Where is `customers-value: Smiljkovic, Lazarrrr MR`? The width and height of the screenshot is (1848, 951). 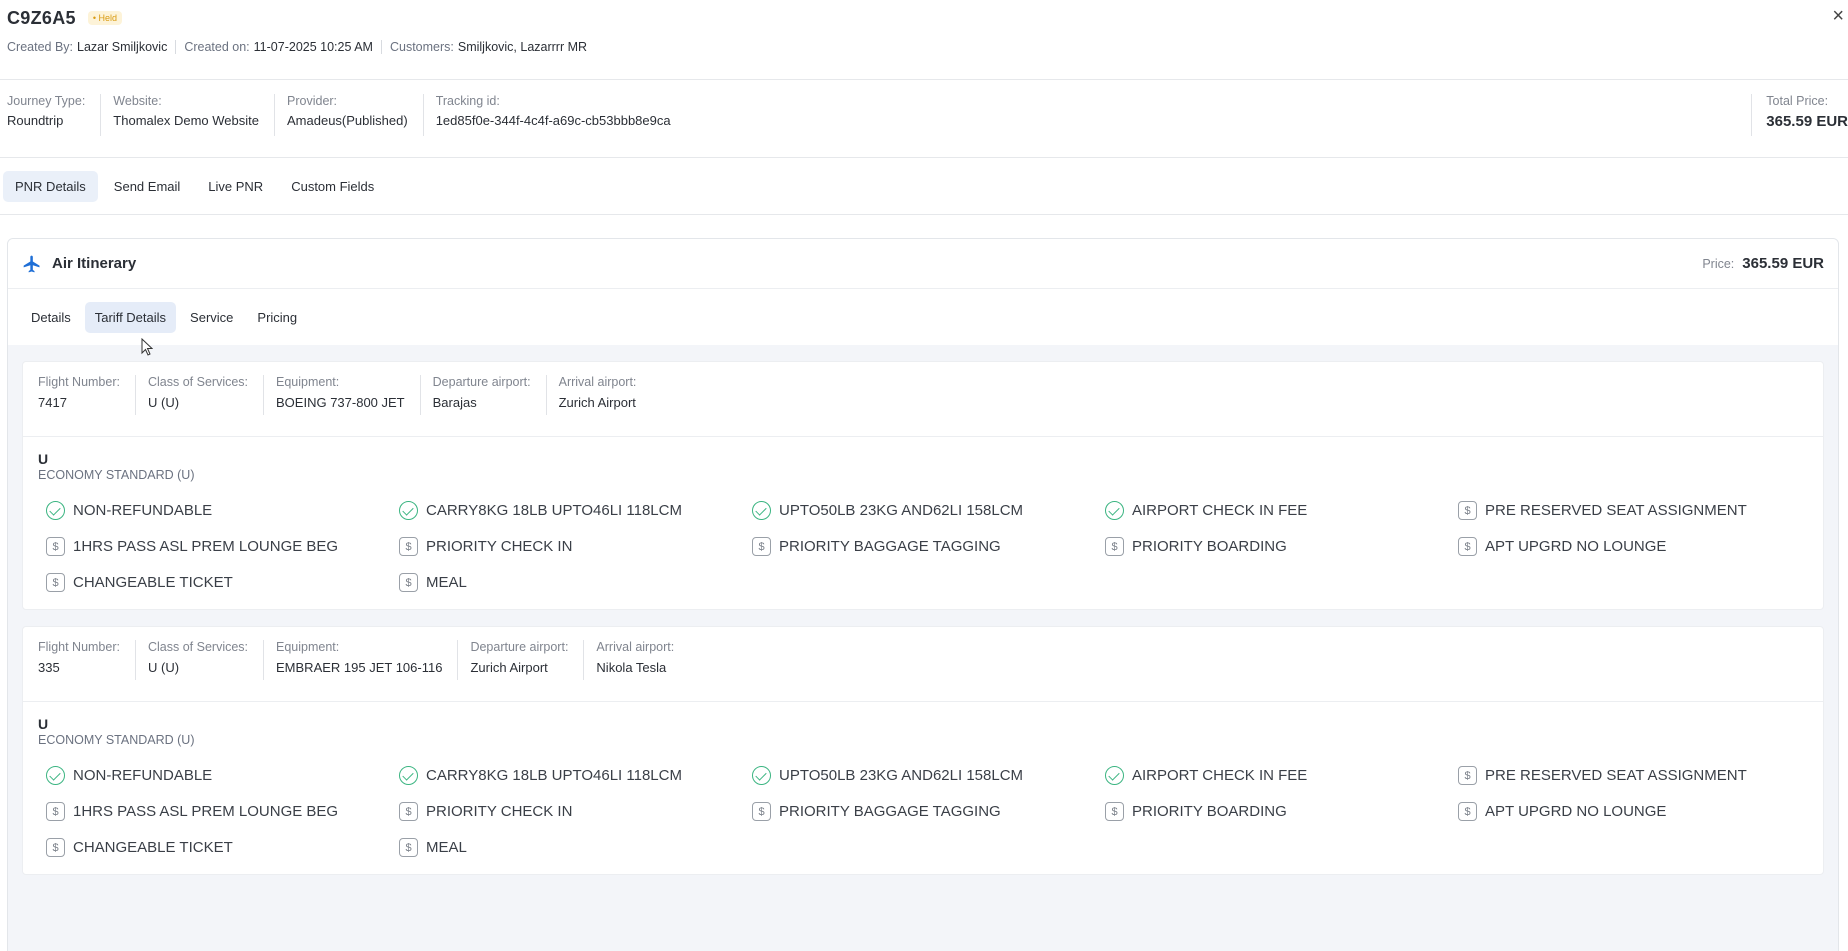
customers-value: Smiljkovic, Lazarrrr MR is located at coordinates (522, 47).